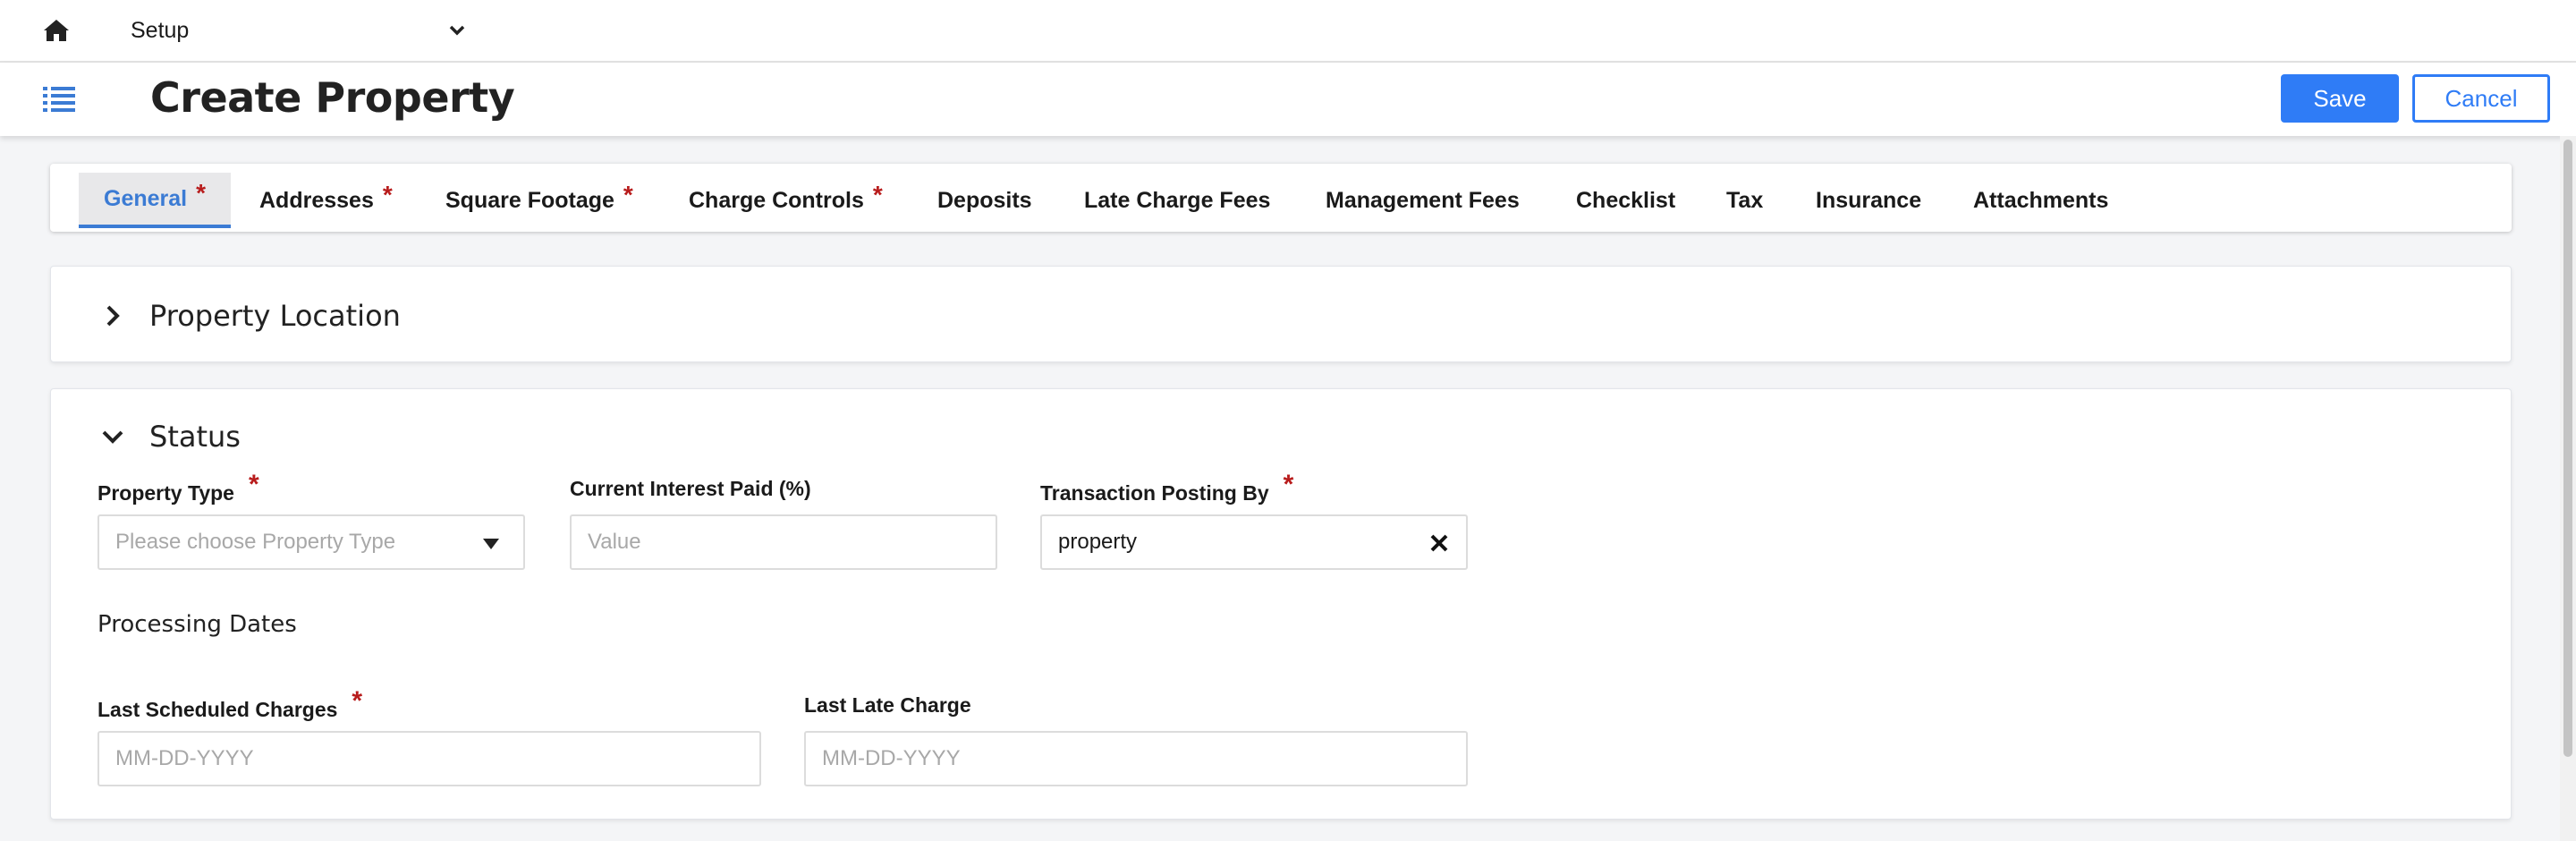 The width and height of the screenshot is (2576, 841). Describe the element at coordinates (275, 316) in the screenshot. I see `section-title: Property Location` at that location.